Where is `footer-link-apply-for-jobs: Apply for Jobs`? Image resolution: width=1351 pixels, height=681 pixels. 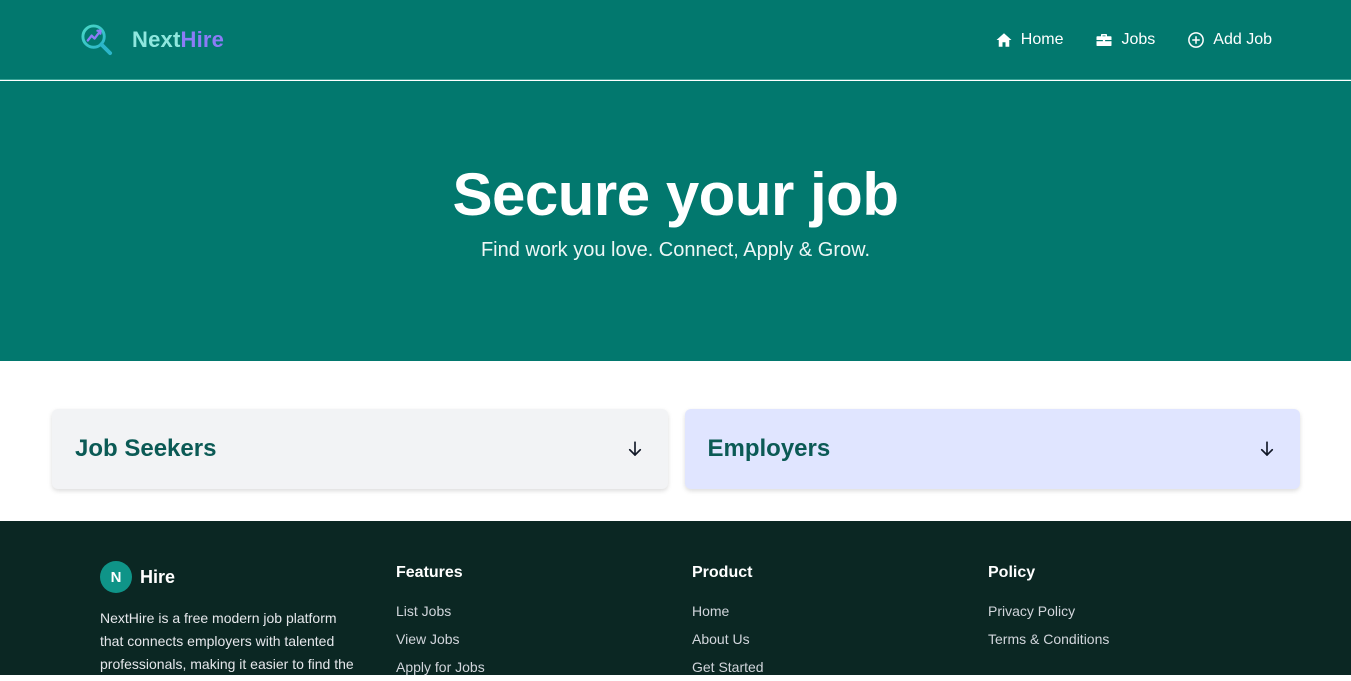
footer-link-apply-for-jobs: Apply for Jobs is located at coordinates (440, 667).